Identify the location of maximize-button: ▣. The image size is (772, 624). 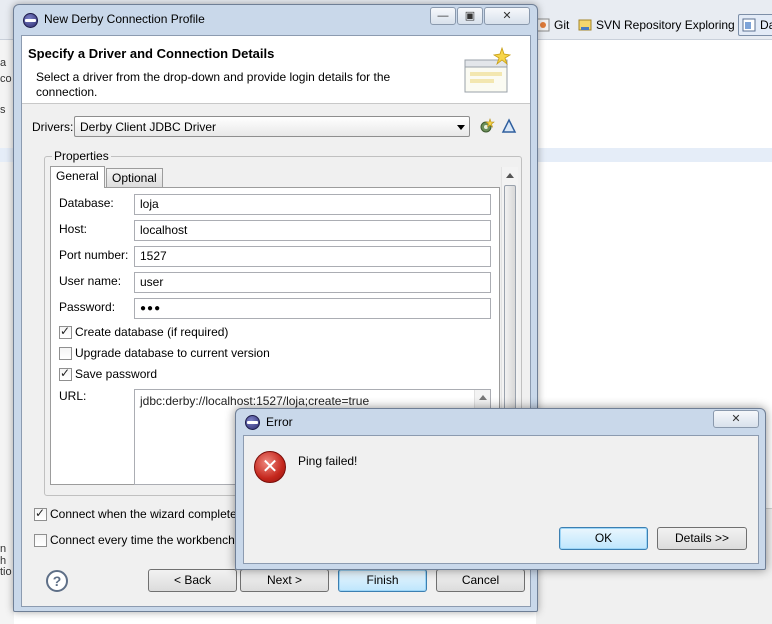
(470, 16).